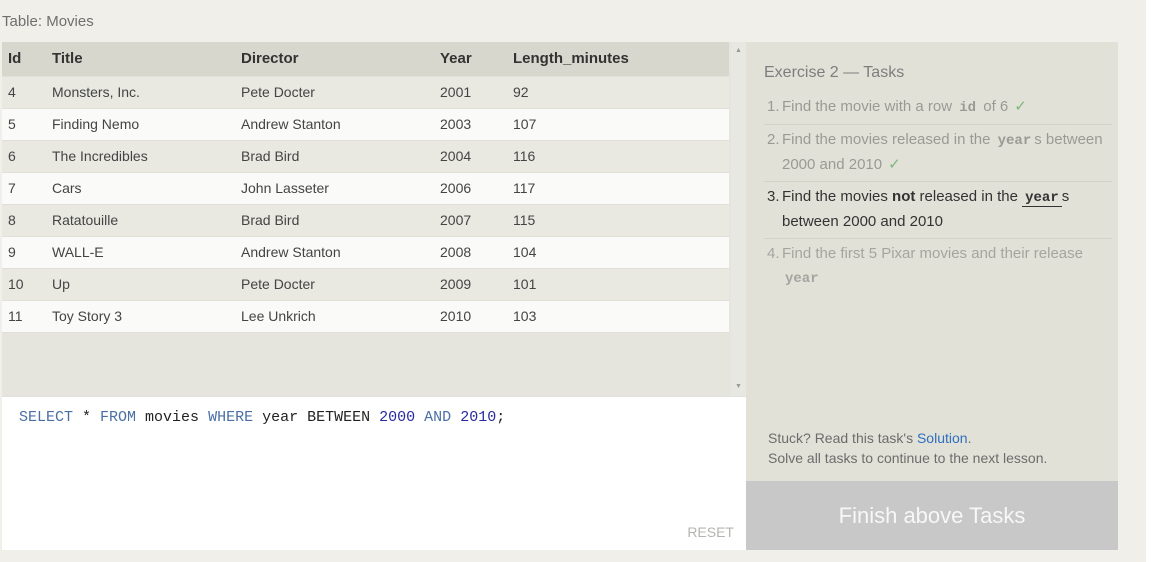 This screenshot has height=562, width=1157. I want to click on cell-length: 115, so click(621, 220).